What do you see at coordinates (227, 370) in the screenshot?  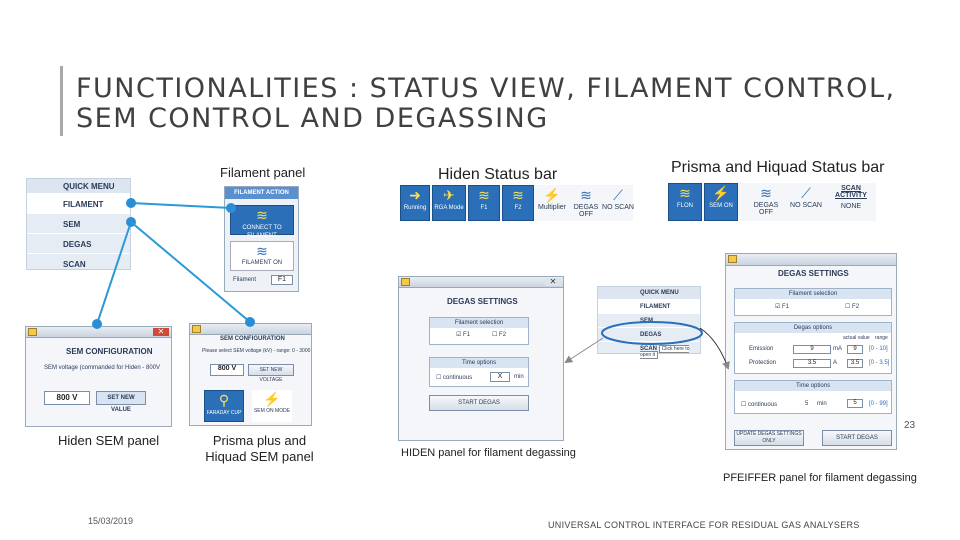 I see `prisma-sem-voltage-input: 800 V` at bounding box center [227, 370].